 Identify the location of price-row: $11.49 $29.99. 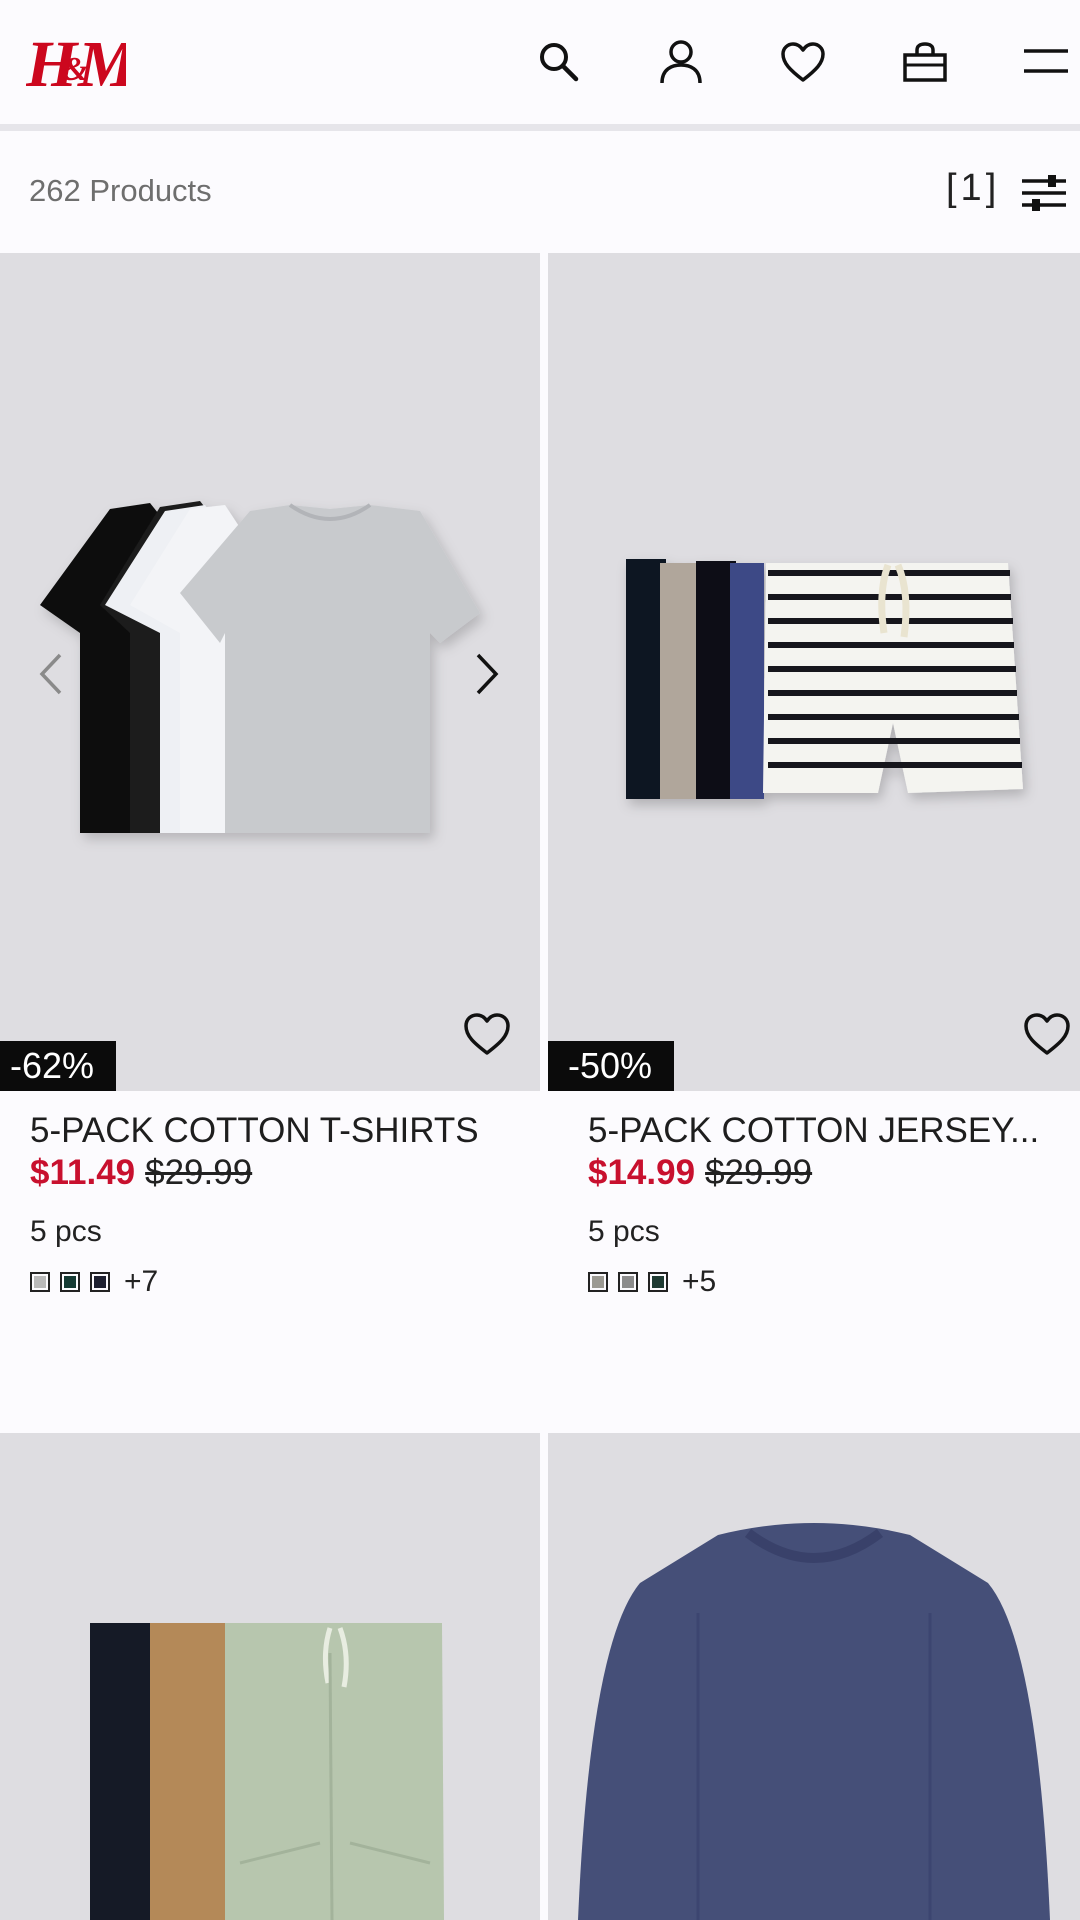
(141, 1173).